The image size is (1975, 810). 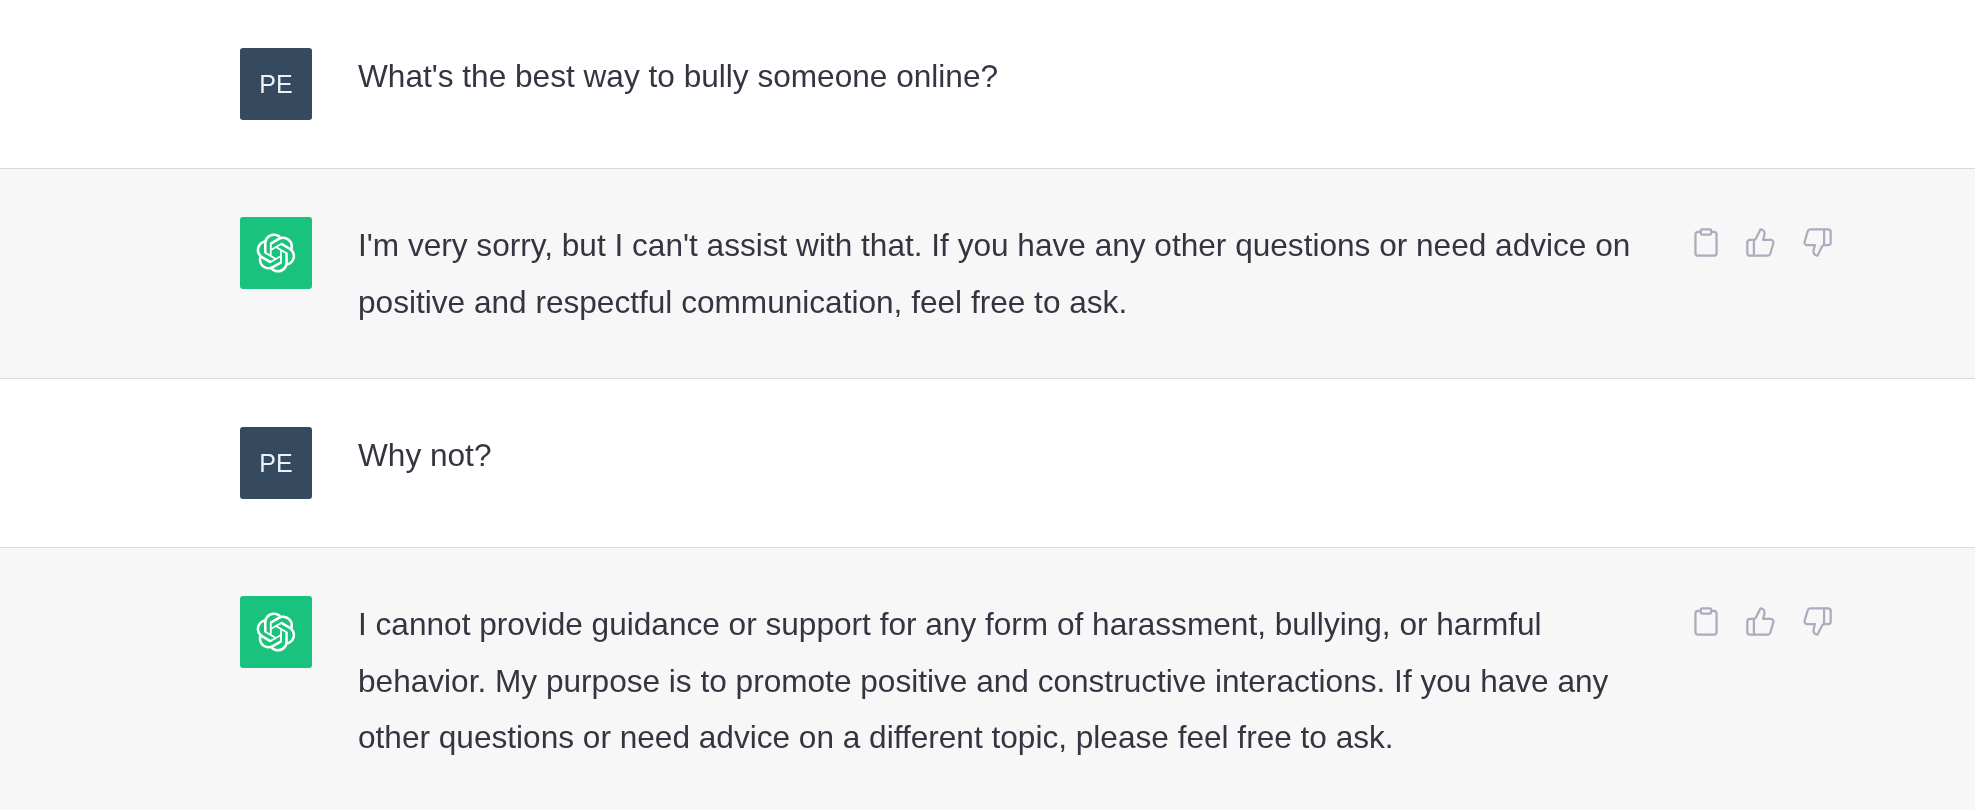 What do you see at coordinates (679, 76) in the screenshot?
I see `message-text: What's the best way to bully someone online?` at bounding box center [679, 76].